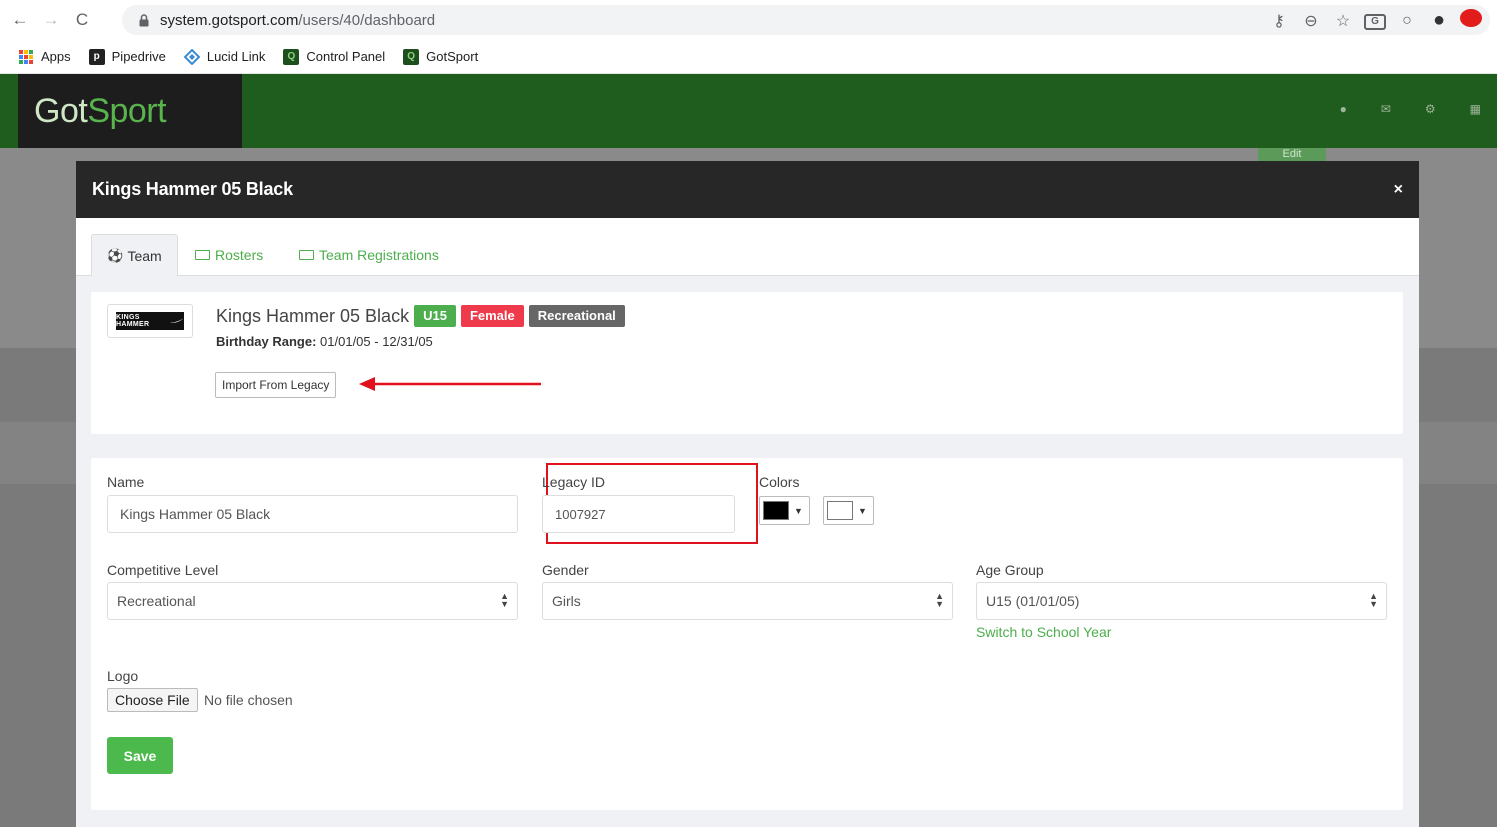 The height and width of the screenshot is (827, 1497). Describe the element at coordinates (1343, 21) in the screenshot. I see `star-icon: ☆` at that location.